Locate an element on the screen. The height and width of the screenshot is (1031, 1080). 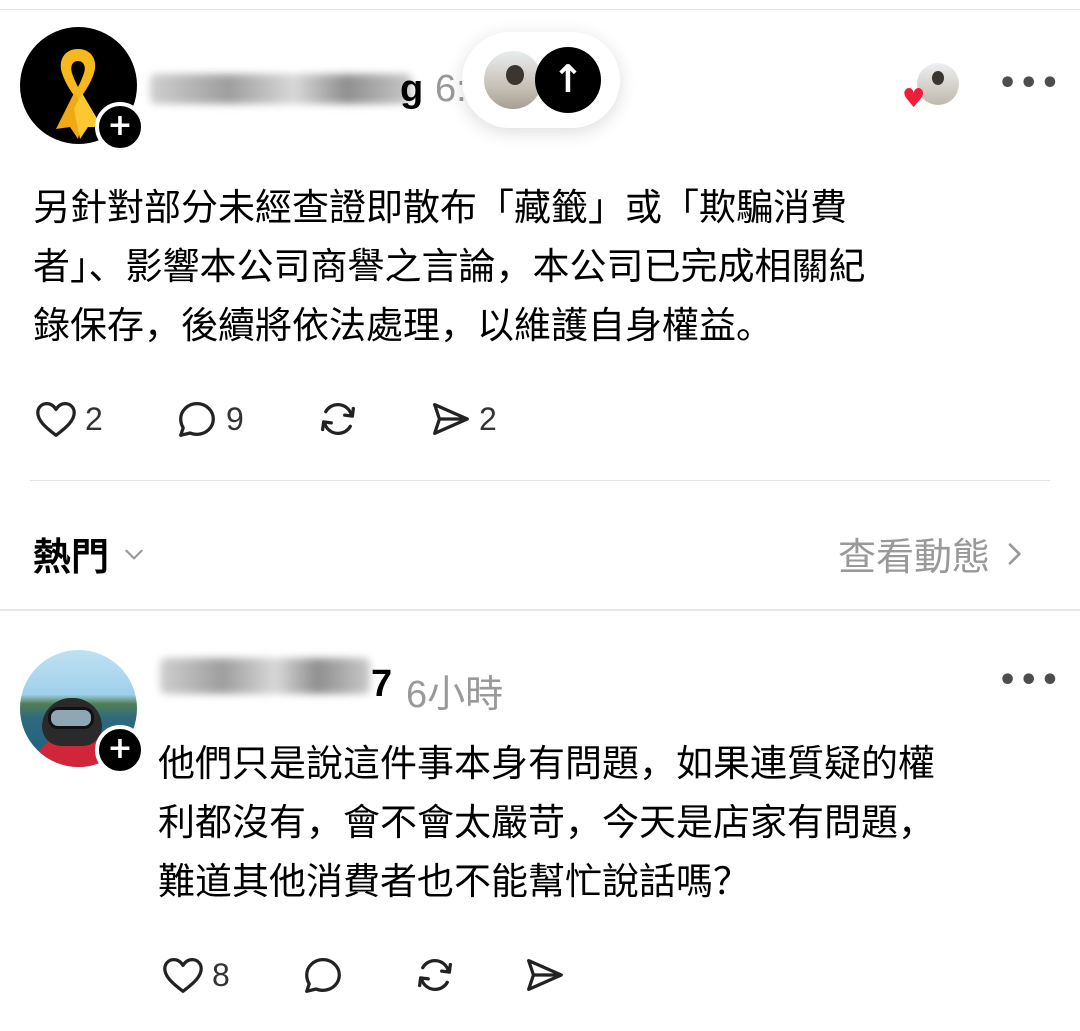
snorkel-mask-graphic is located at coordinates (71, 718).